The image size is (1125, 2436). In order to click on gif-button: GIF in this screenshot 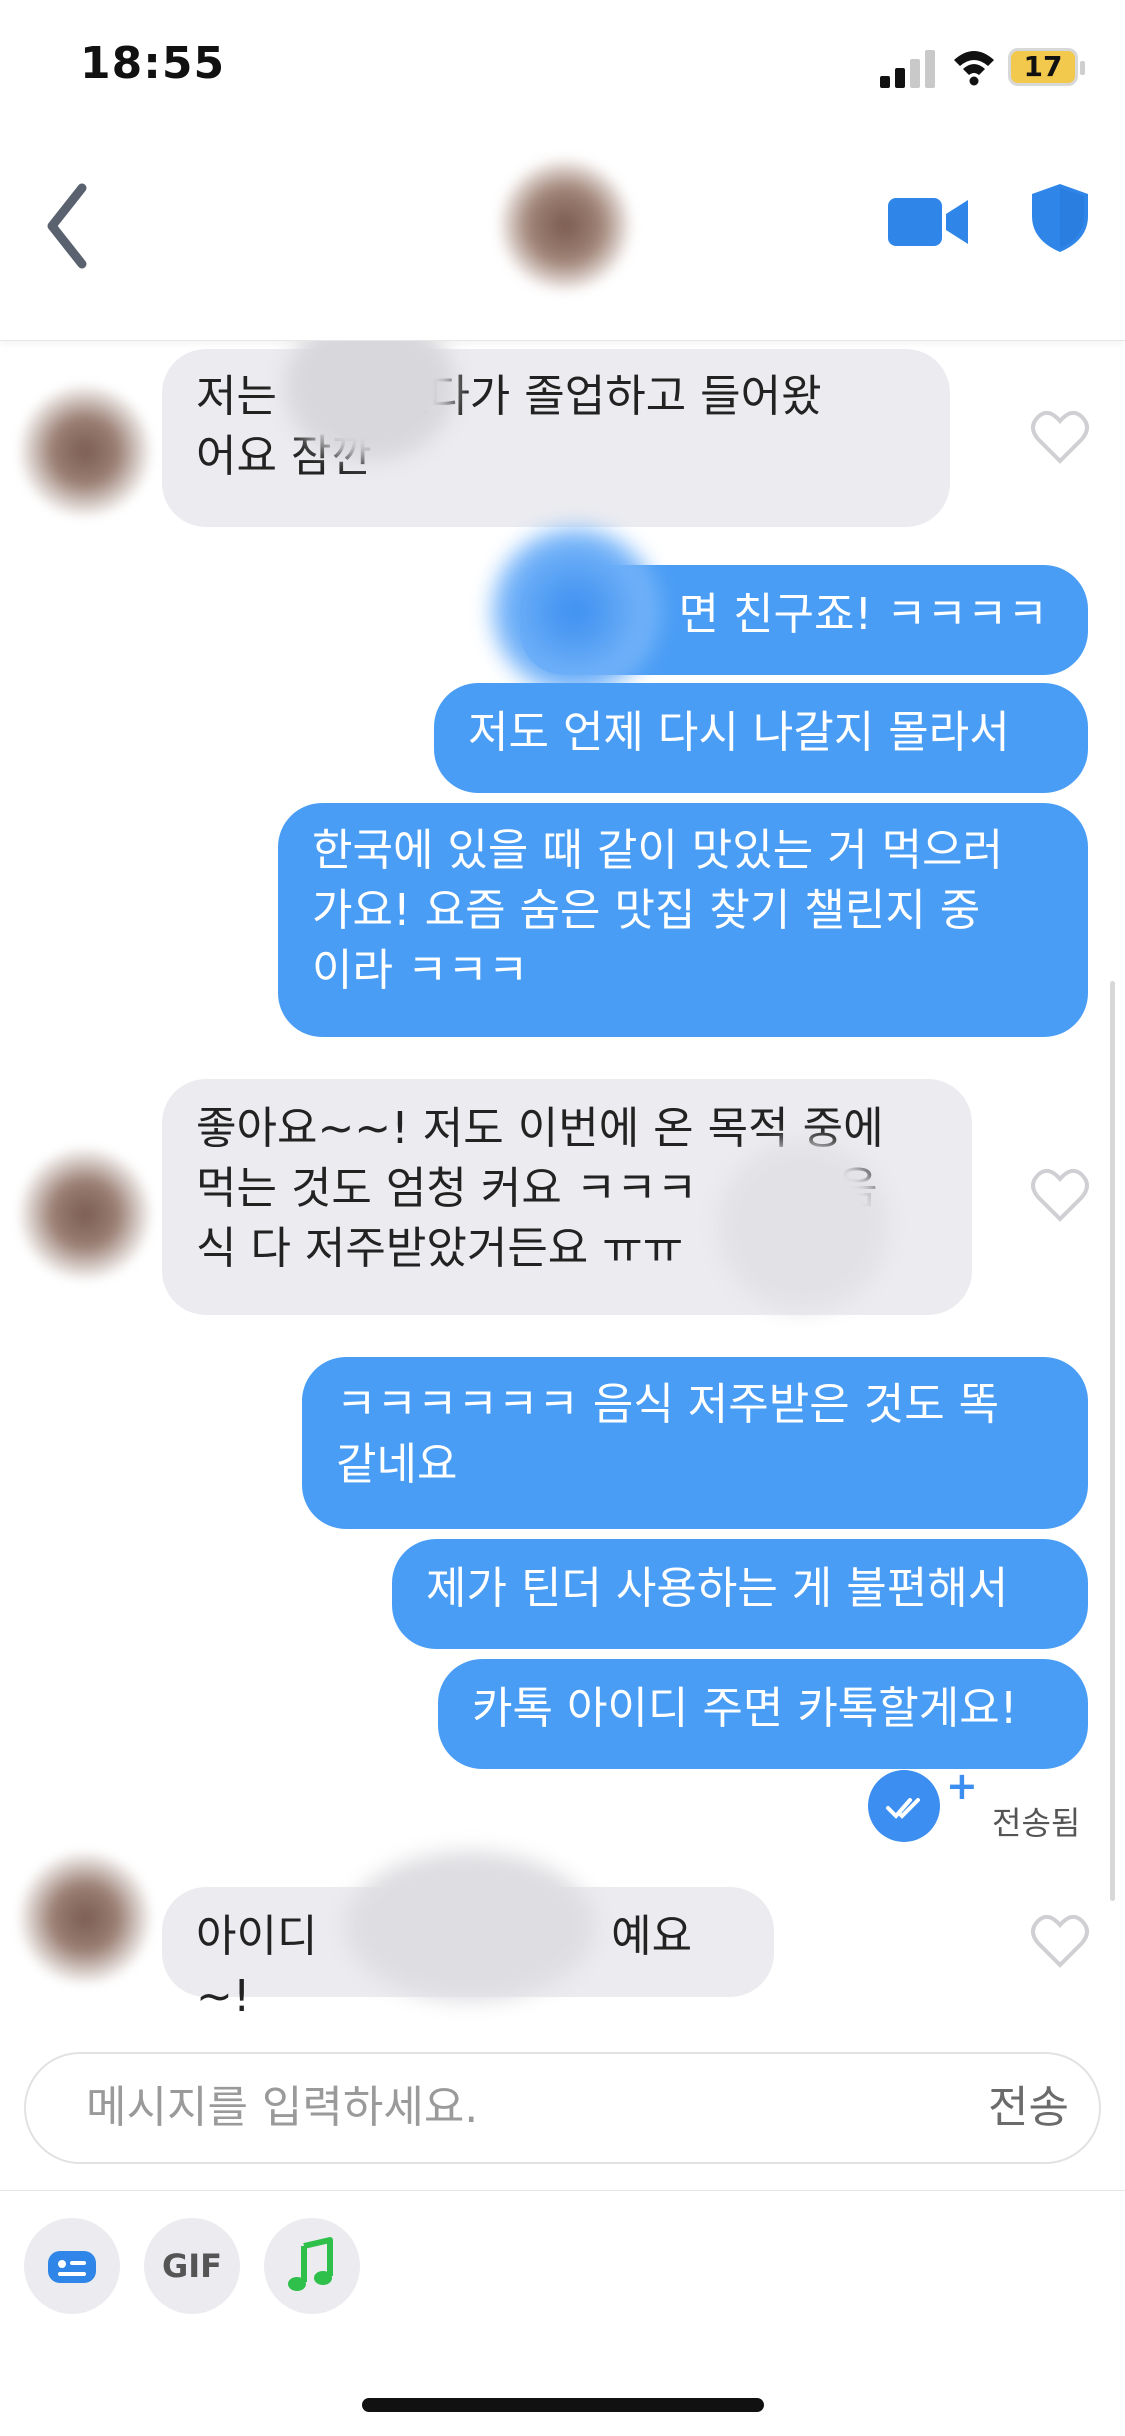, I will do `click(192, 2266)`.